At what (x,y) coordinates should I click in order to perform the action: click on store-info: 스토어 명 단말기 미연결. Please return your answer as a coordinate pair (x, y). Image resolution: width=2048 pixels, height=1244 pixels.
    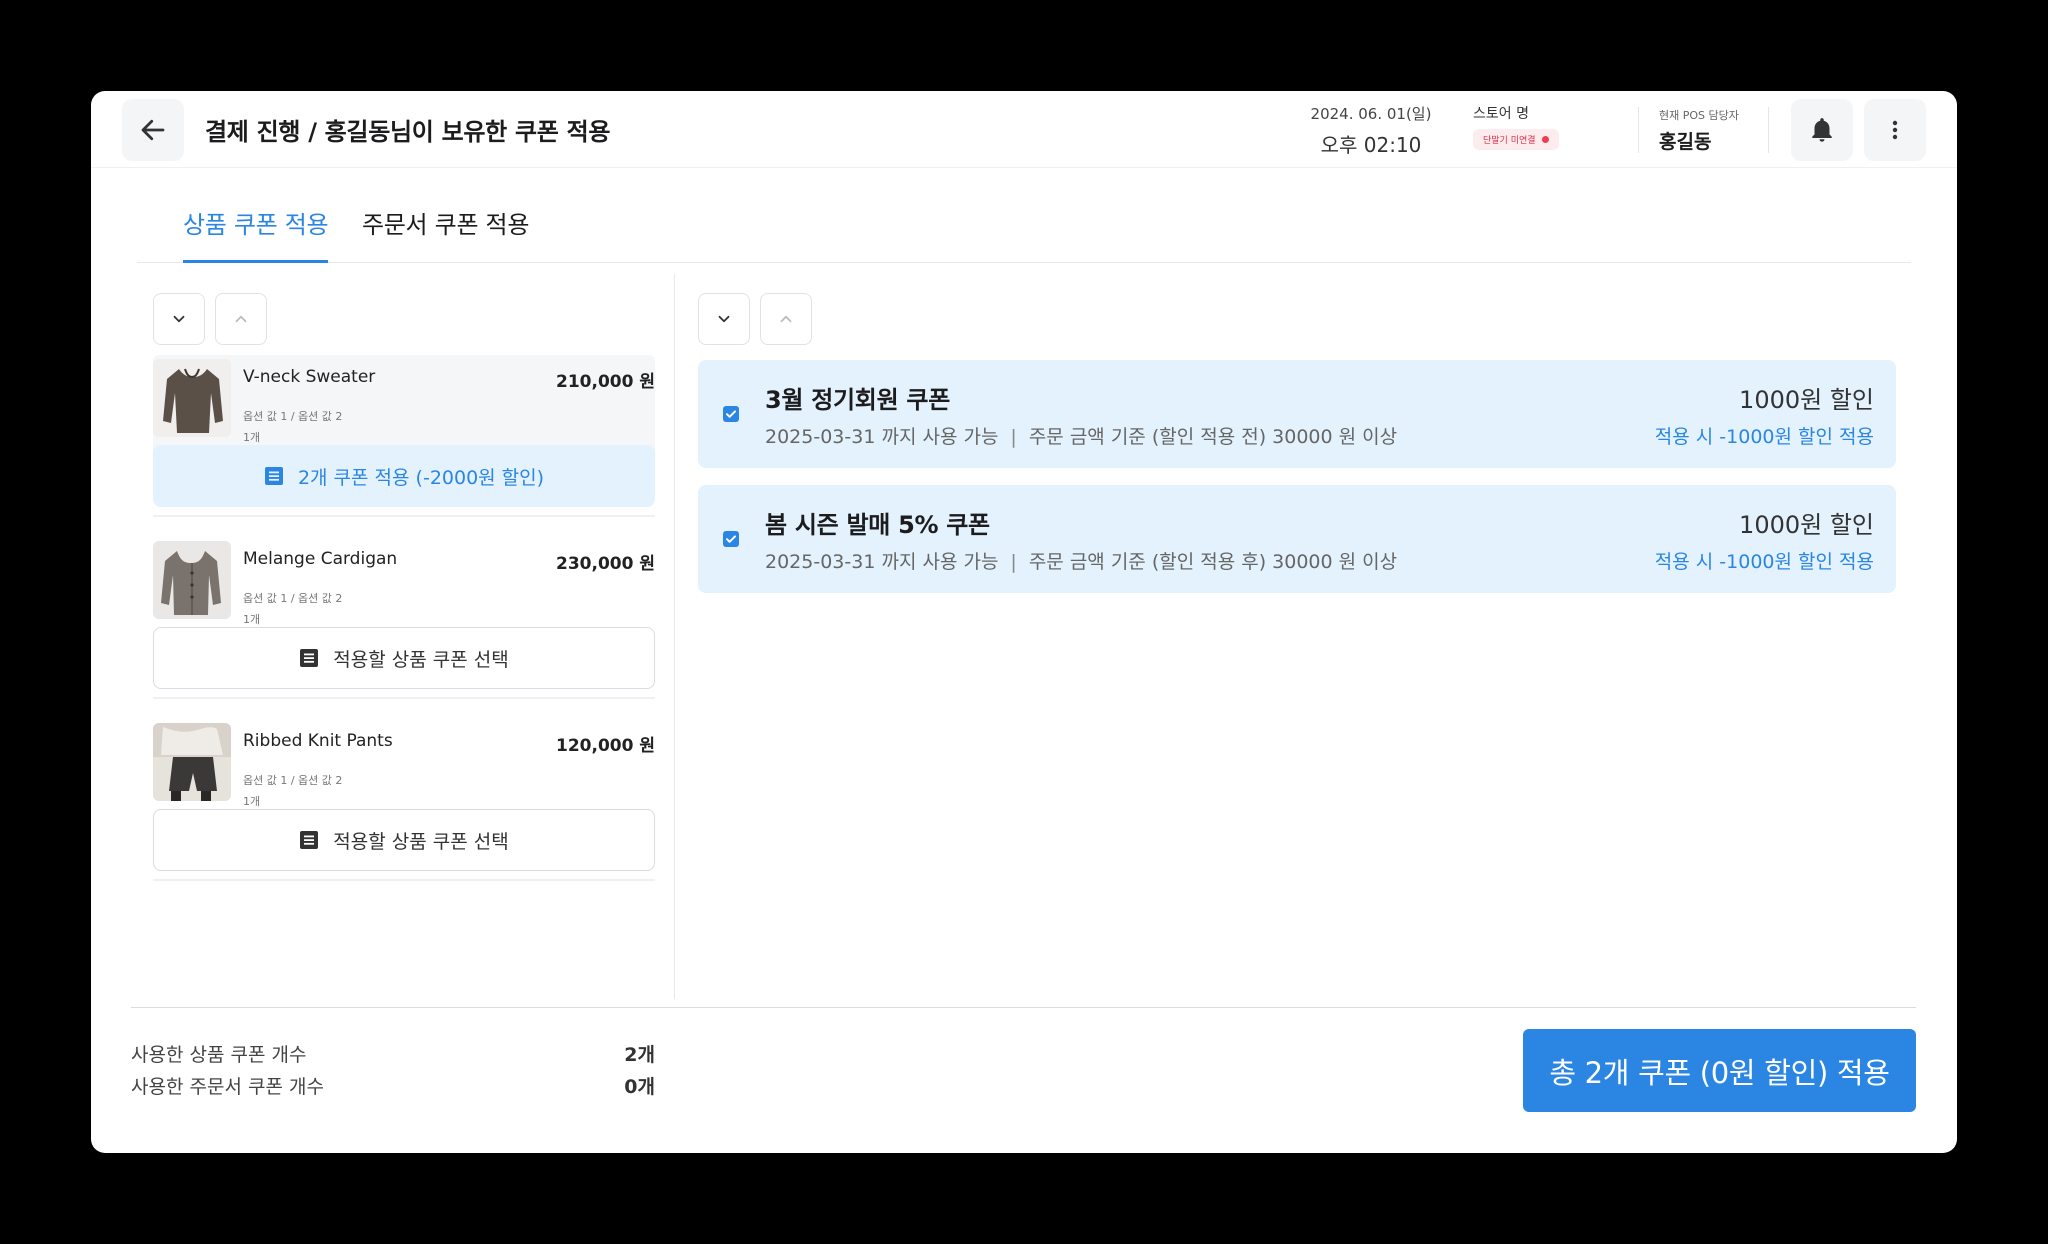
    Looking at the image, I should click on (1516, 126).